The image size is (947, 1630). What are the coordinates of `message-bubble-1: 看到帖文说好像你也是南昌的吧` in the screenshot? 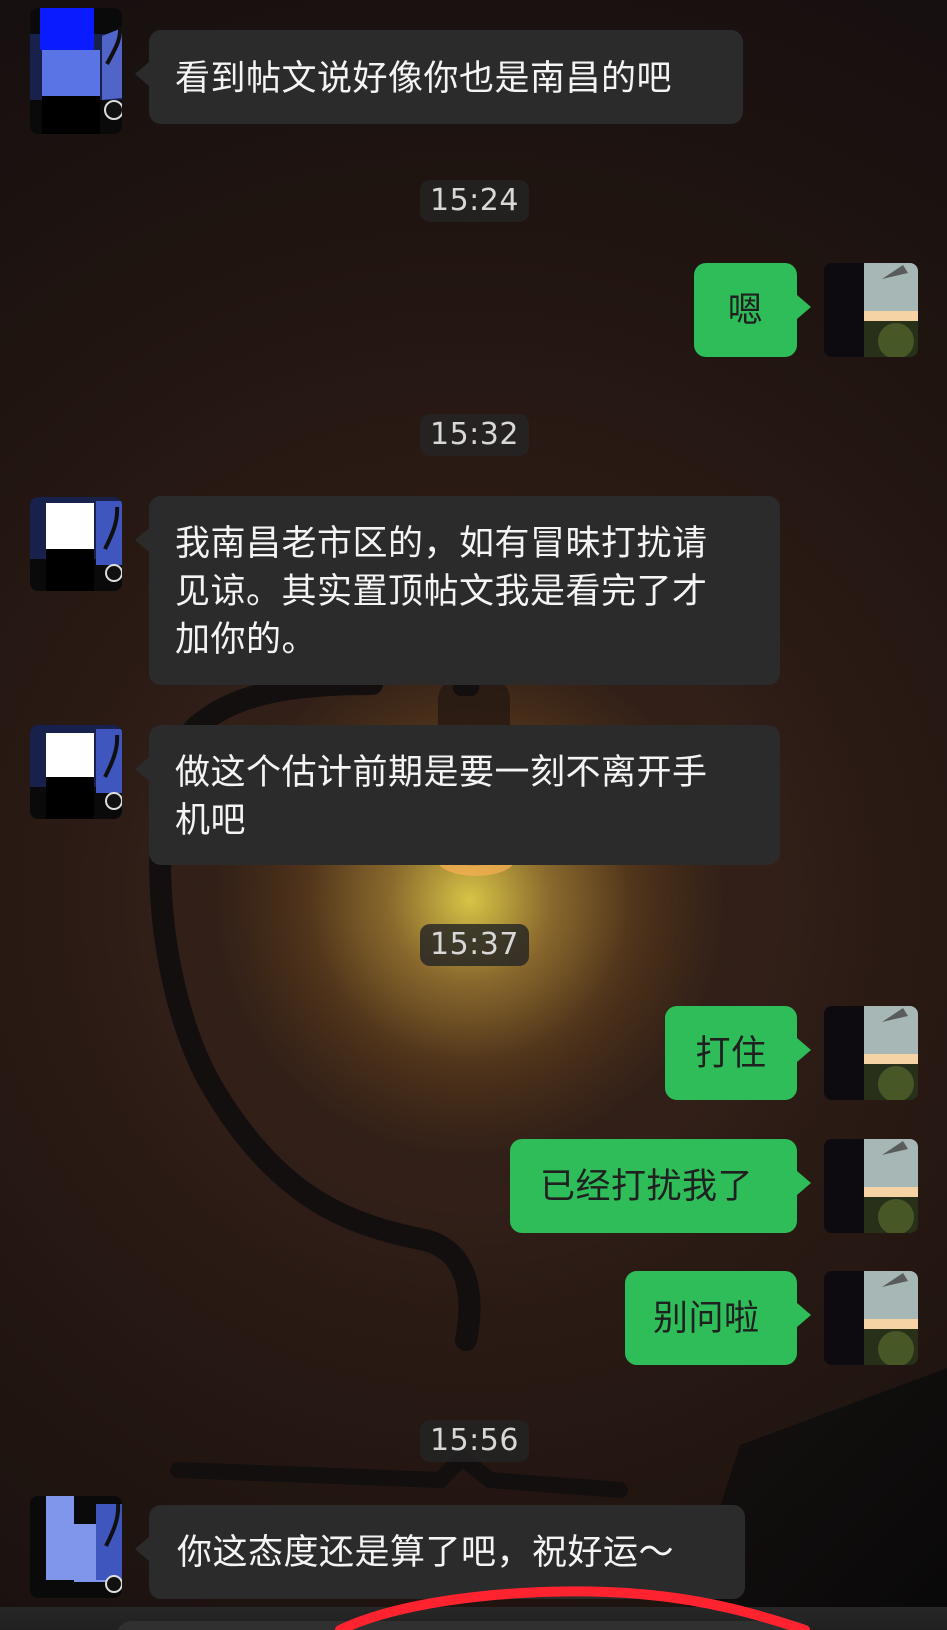 It's located at (439, 77).